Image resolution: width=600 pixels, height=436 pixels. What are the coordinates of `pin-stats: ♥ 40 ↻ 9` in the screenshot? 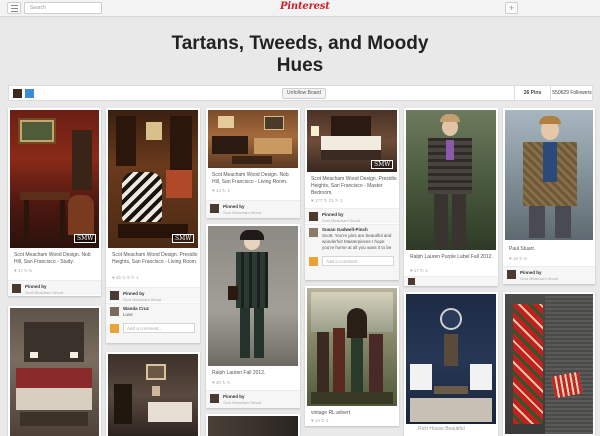 It's located at (221, 382).